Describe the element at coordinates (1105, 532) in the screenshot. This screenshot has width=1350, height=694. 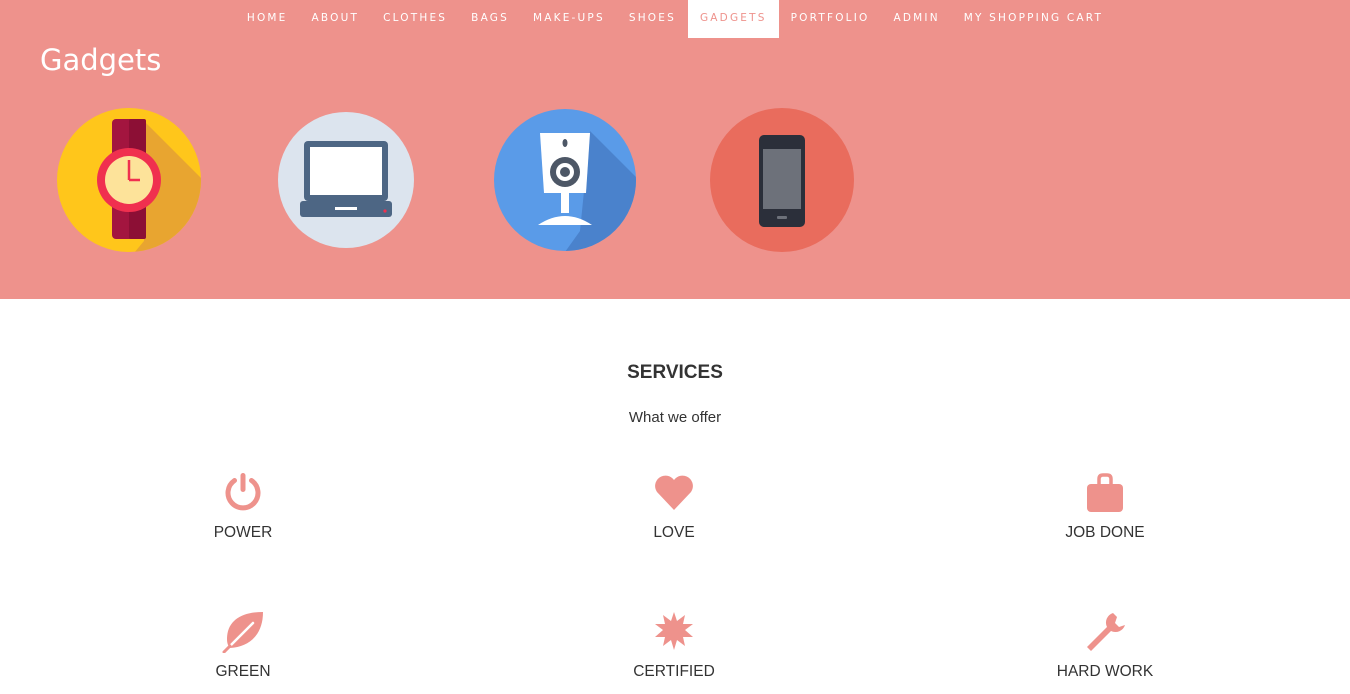
I see `service-label: JOB DONE` at that location.